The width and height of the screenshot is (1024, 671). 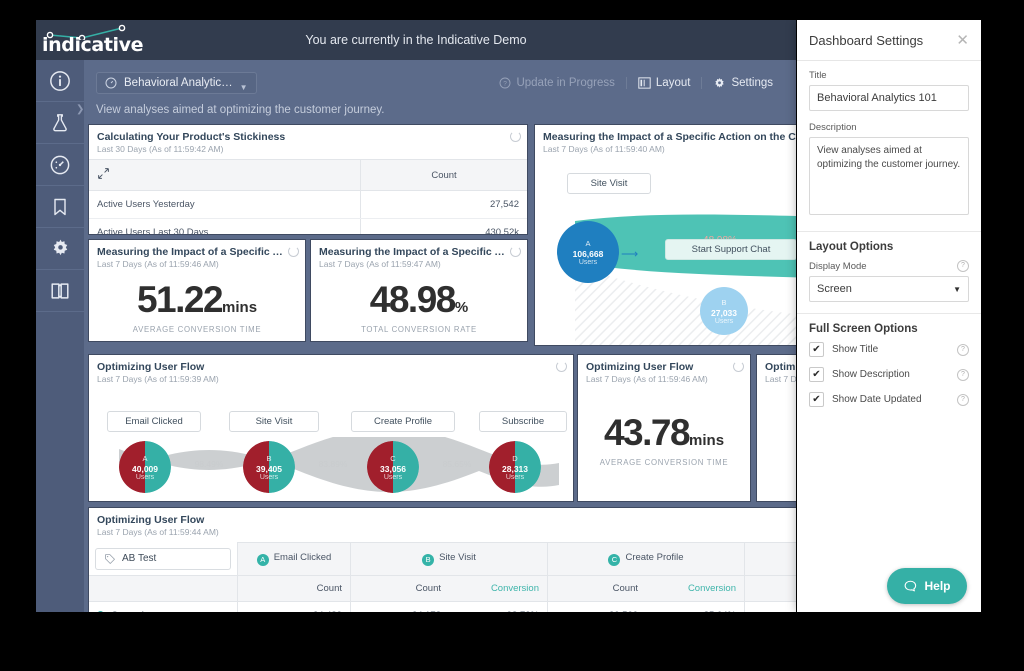 What do you see at coordinates (60, 123) in the screenshot?
I see `sidebar-item-experiments` at bounding box center [60, 123].